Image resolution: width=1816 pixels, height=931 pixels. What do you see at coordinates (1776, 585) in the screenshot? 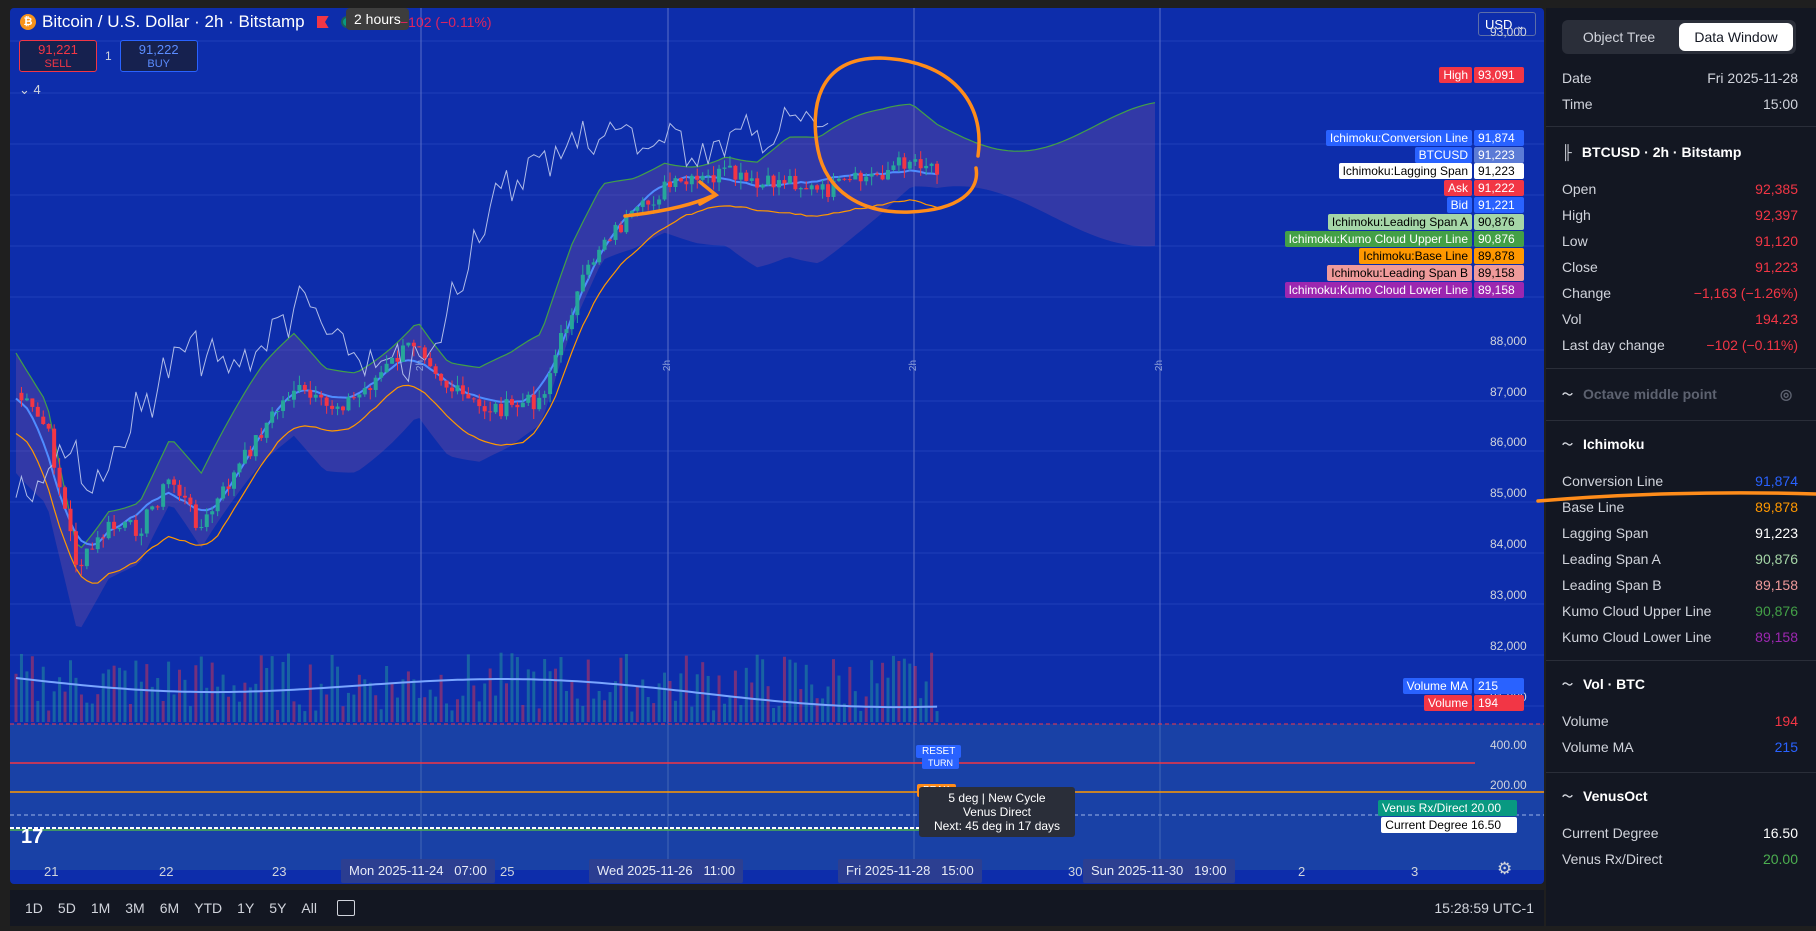
I see `data-row-value: 89,158` at bounding box center [1776, 585].